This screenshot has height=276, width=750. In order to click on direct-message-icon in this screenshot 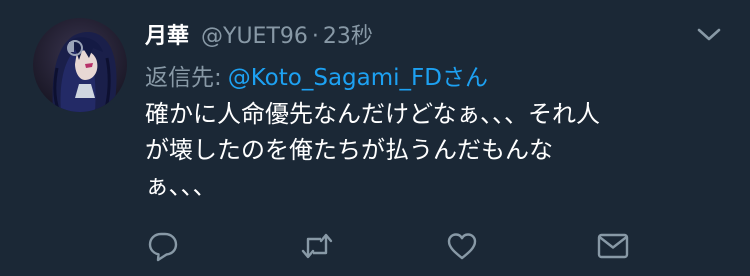, I will do `click(613, 246)`.